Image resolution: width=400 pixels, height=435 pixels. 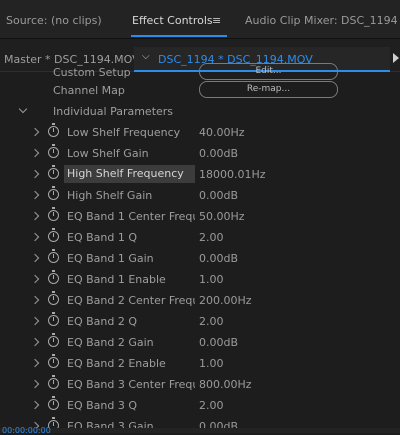 I want to click on tab-source: Source: (no clips), so click(x=54, y=20).